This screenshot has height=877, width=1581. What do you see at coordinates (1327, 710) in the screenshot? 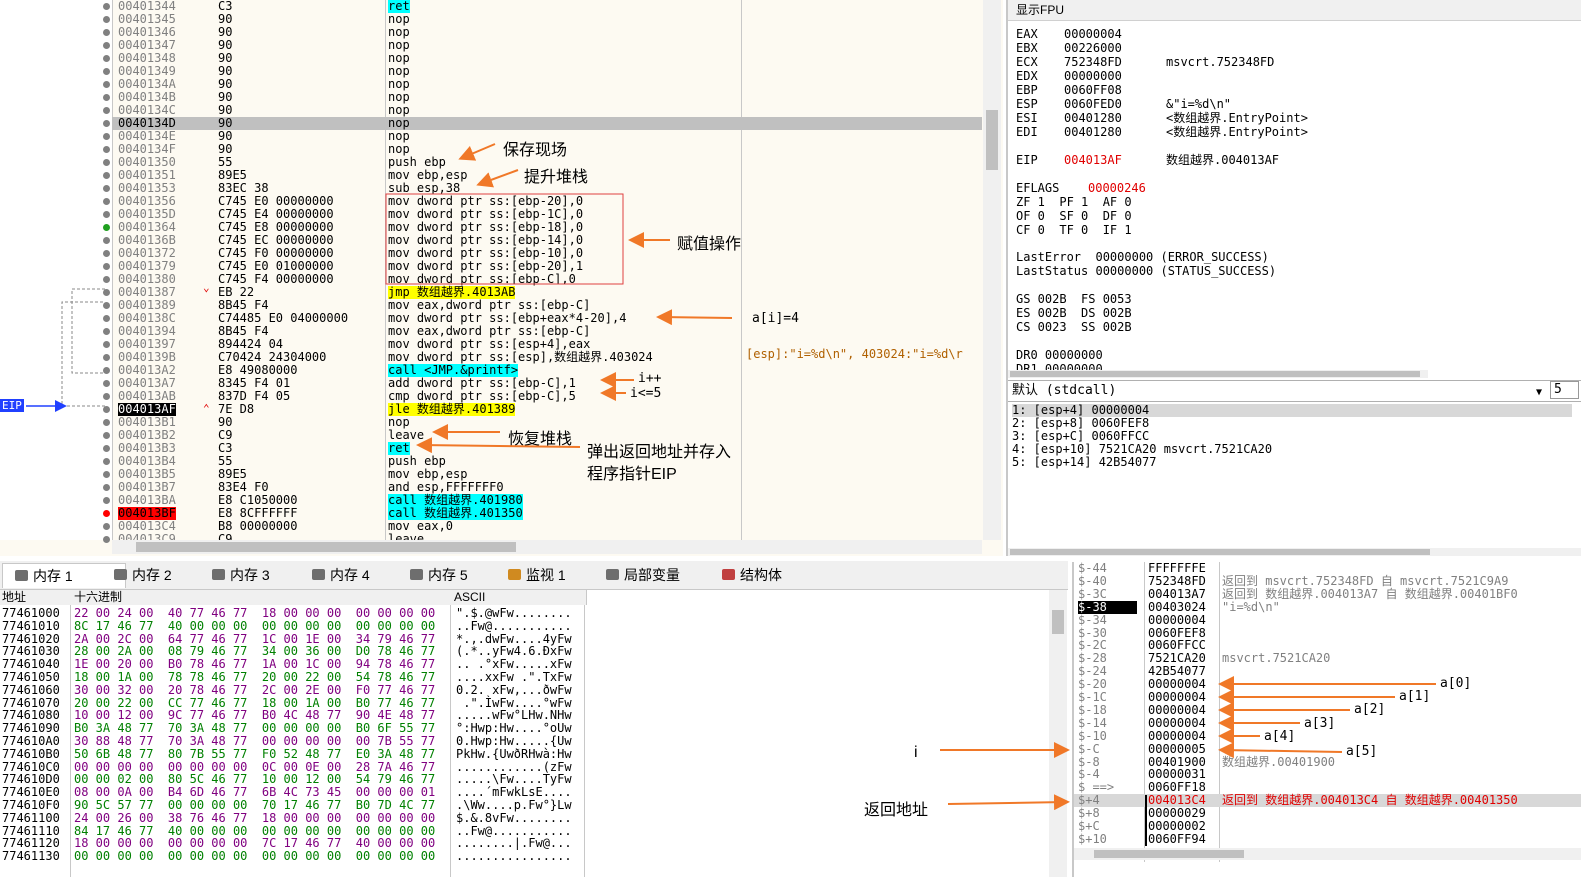
I see `stack-row: $-18 00000004` at bounding box center [1327, 710].